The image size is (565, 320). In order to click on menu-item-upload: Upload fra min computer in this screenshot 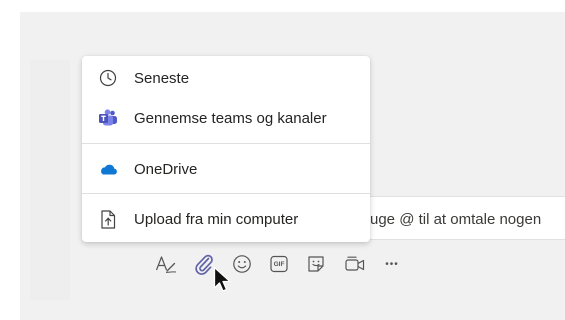, I will do `click(226, 219)`.